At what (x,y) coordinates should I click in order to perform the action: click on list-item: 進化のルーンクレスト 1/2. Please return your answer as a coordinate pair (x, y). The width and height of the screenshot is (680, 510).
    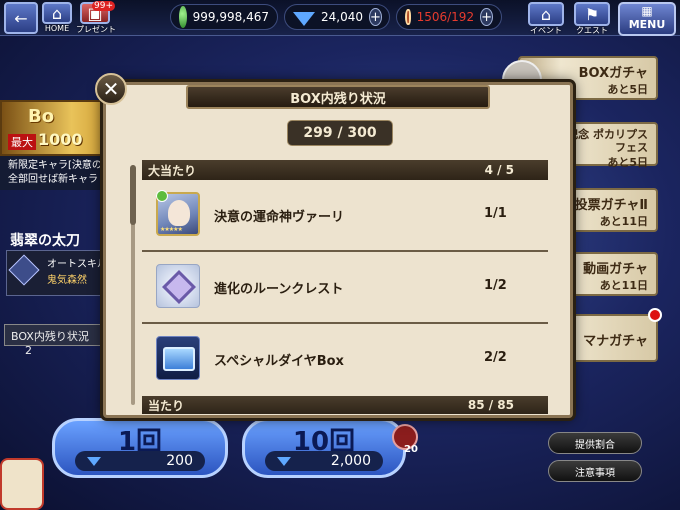
    Looking at the image, I should click on (345, 288).